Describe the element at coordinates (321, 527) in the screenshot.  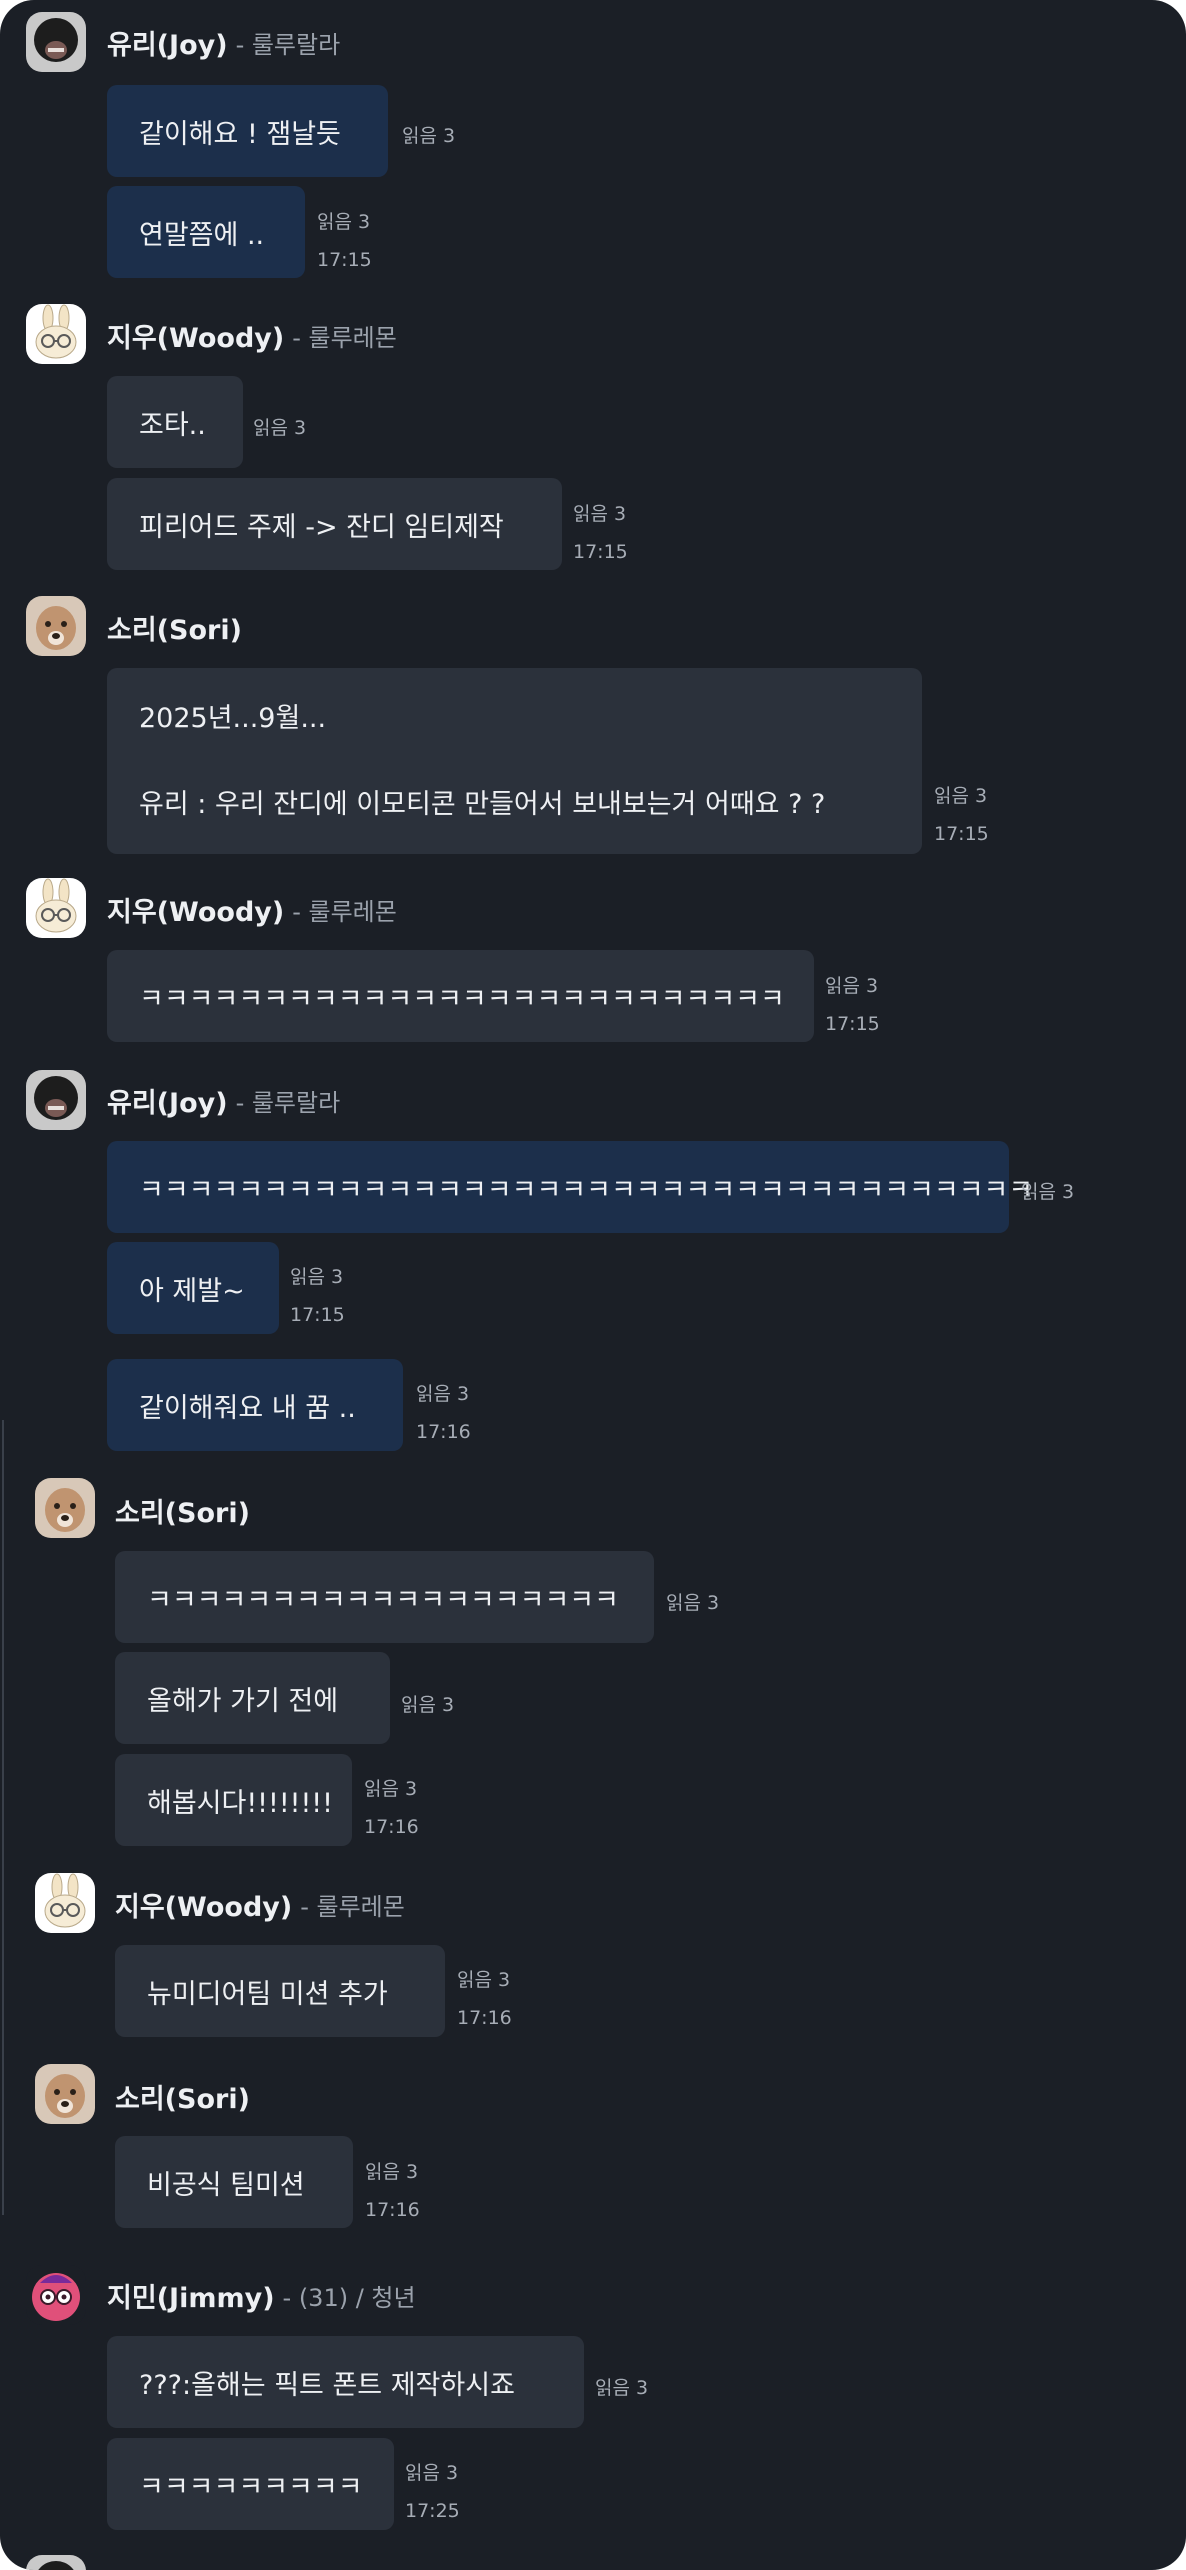
I see `message-text: 피리어드 주제 -> 잔디 임티제작` at that location.